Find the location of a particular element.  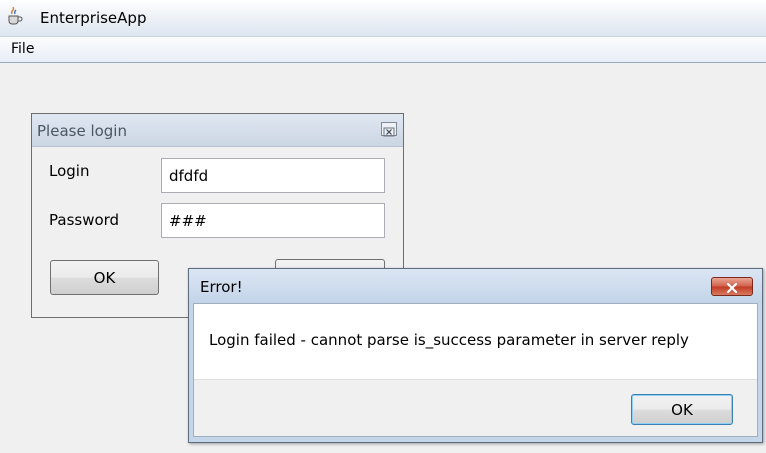

menu-file: File is located at coordinates (22, 49).